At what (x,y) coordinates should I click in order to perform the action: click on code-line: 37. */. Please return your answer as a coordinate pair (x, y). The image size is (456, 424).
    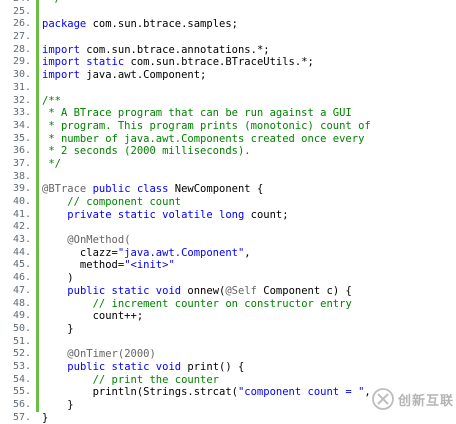
    Looking at the image, I should click on (228, 164).